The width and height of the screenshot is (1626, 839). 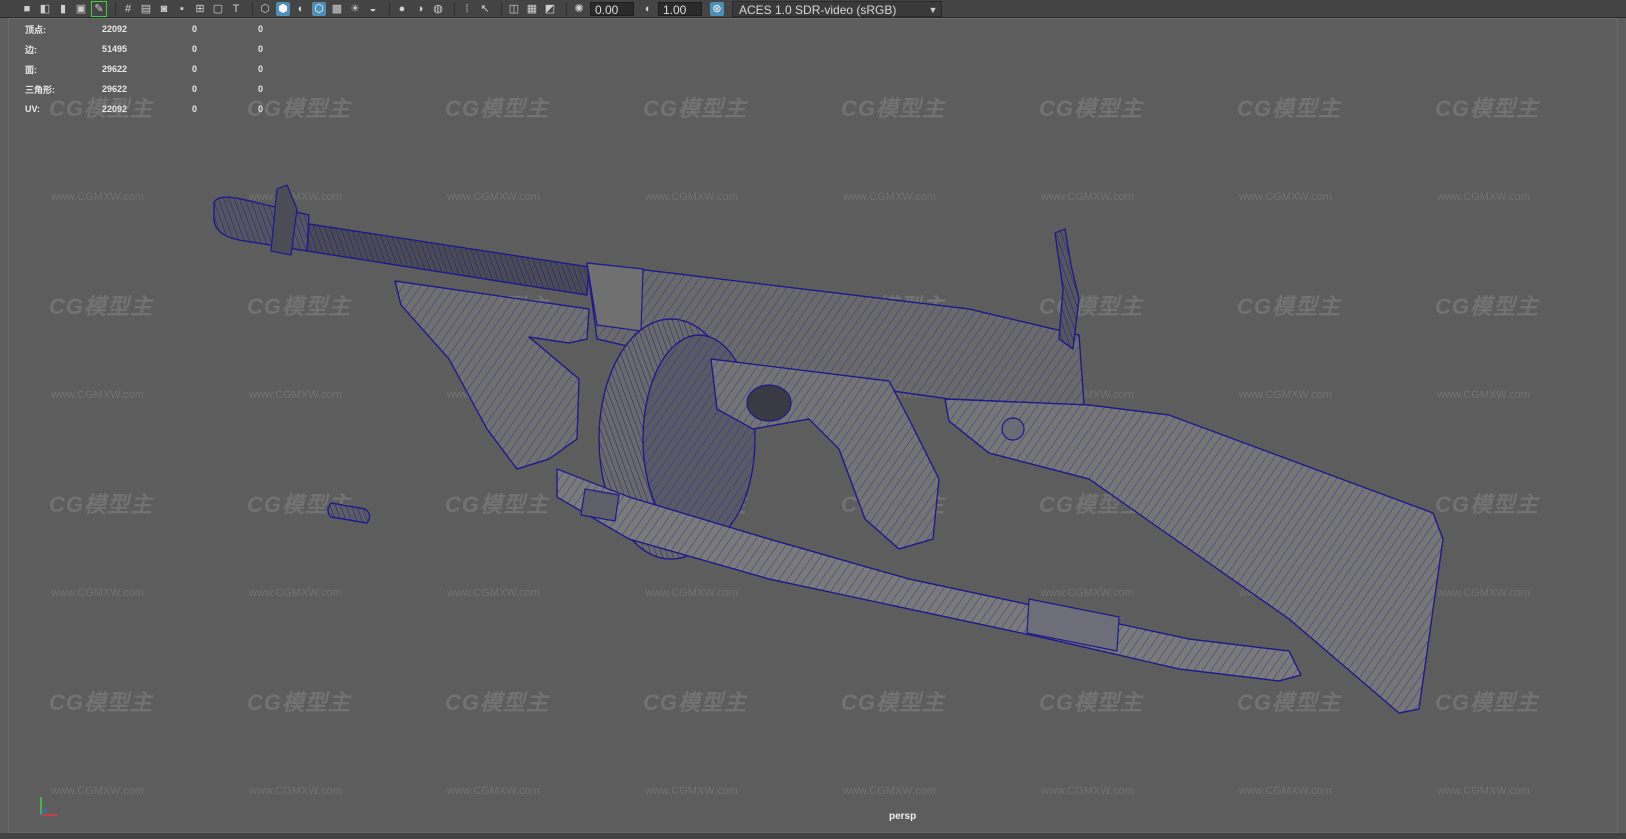 What do you see at coordinates (236, 9) in the screenshot?
I see `safe-title-icon: T` at bounding box center [236, 9].